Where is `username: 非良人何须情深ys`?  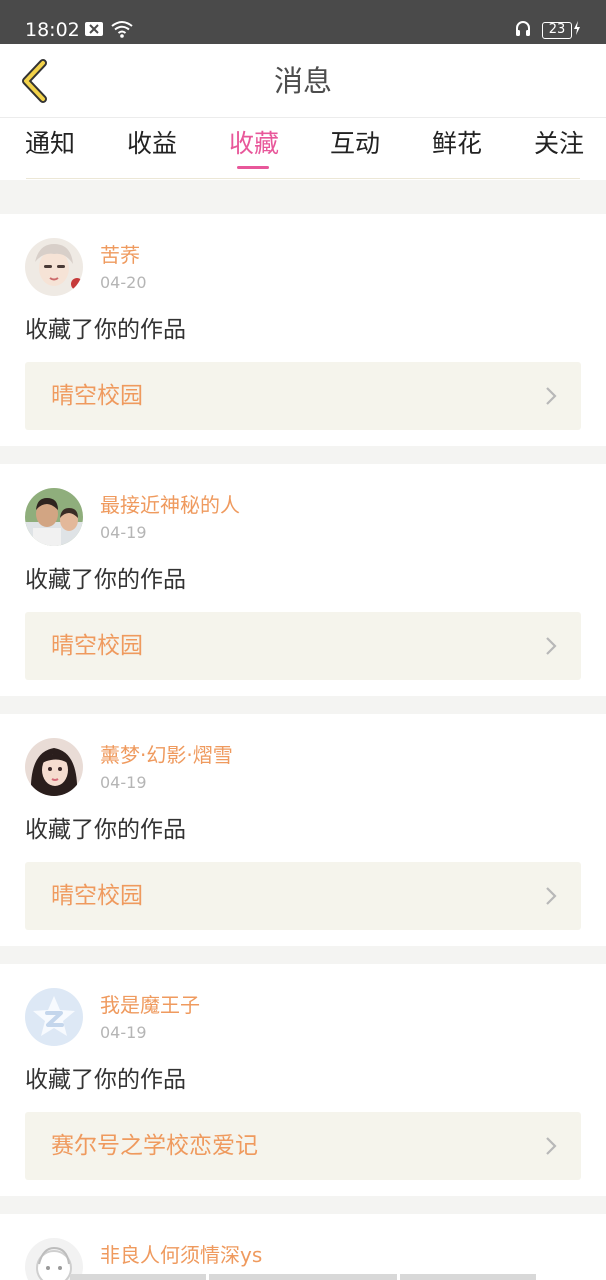 username: 非良人何须情深ys is located at coordinates (181, 1255).